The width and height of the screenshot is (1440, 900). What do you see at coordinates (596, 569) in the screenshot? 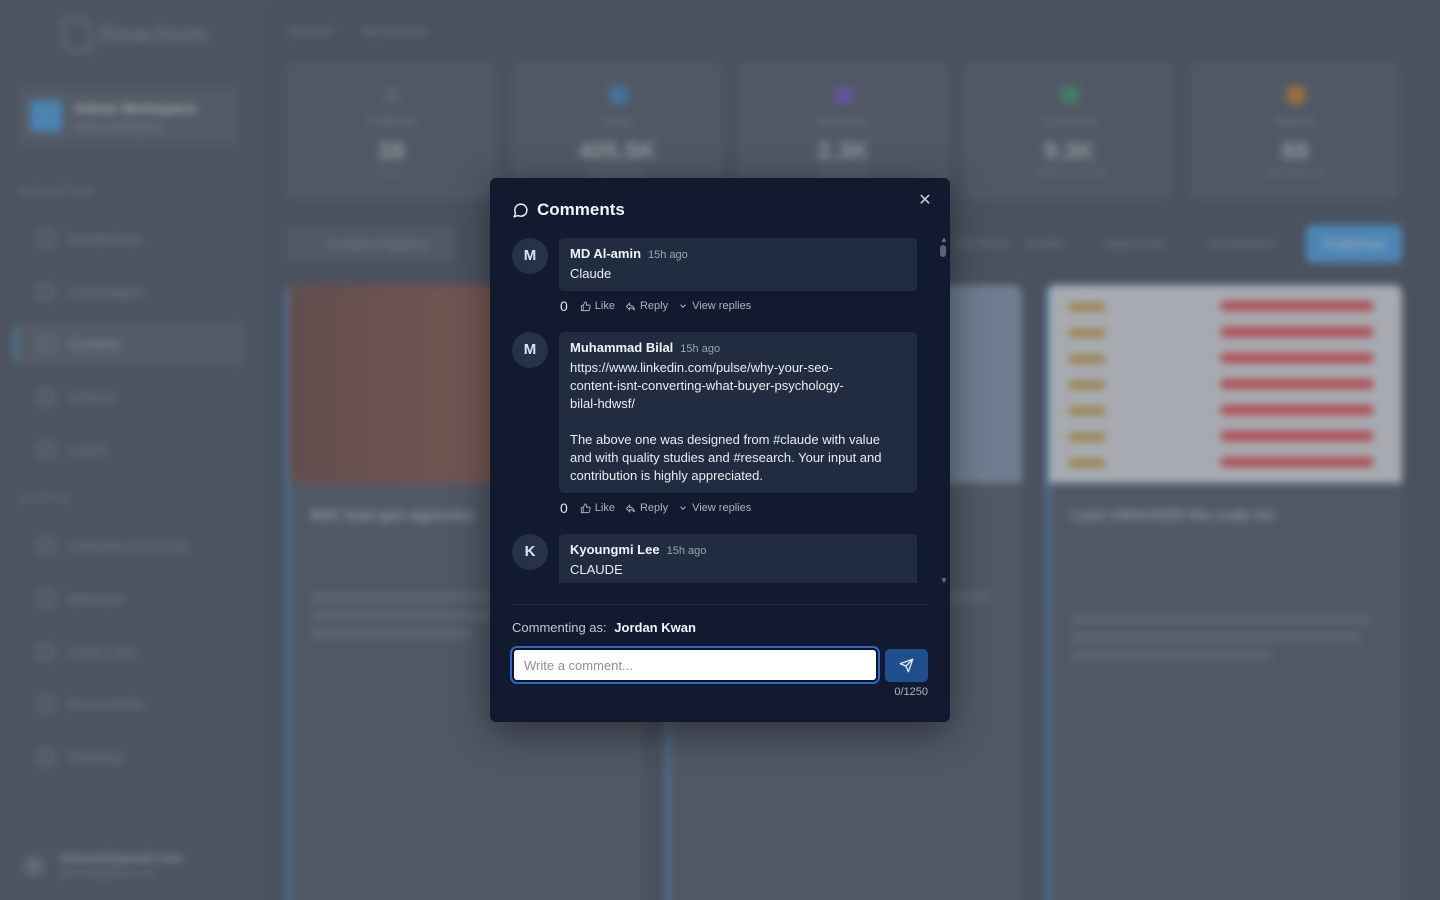
I see `comment-text: CLAUDE` at bounding box center [596, 569].